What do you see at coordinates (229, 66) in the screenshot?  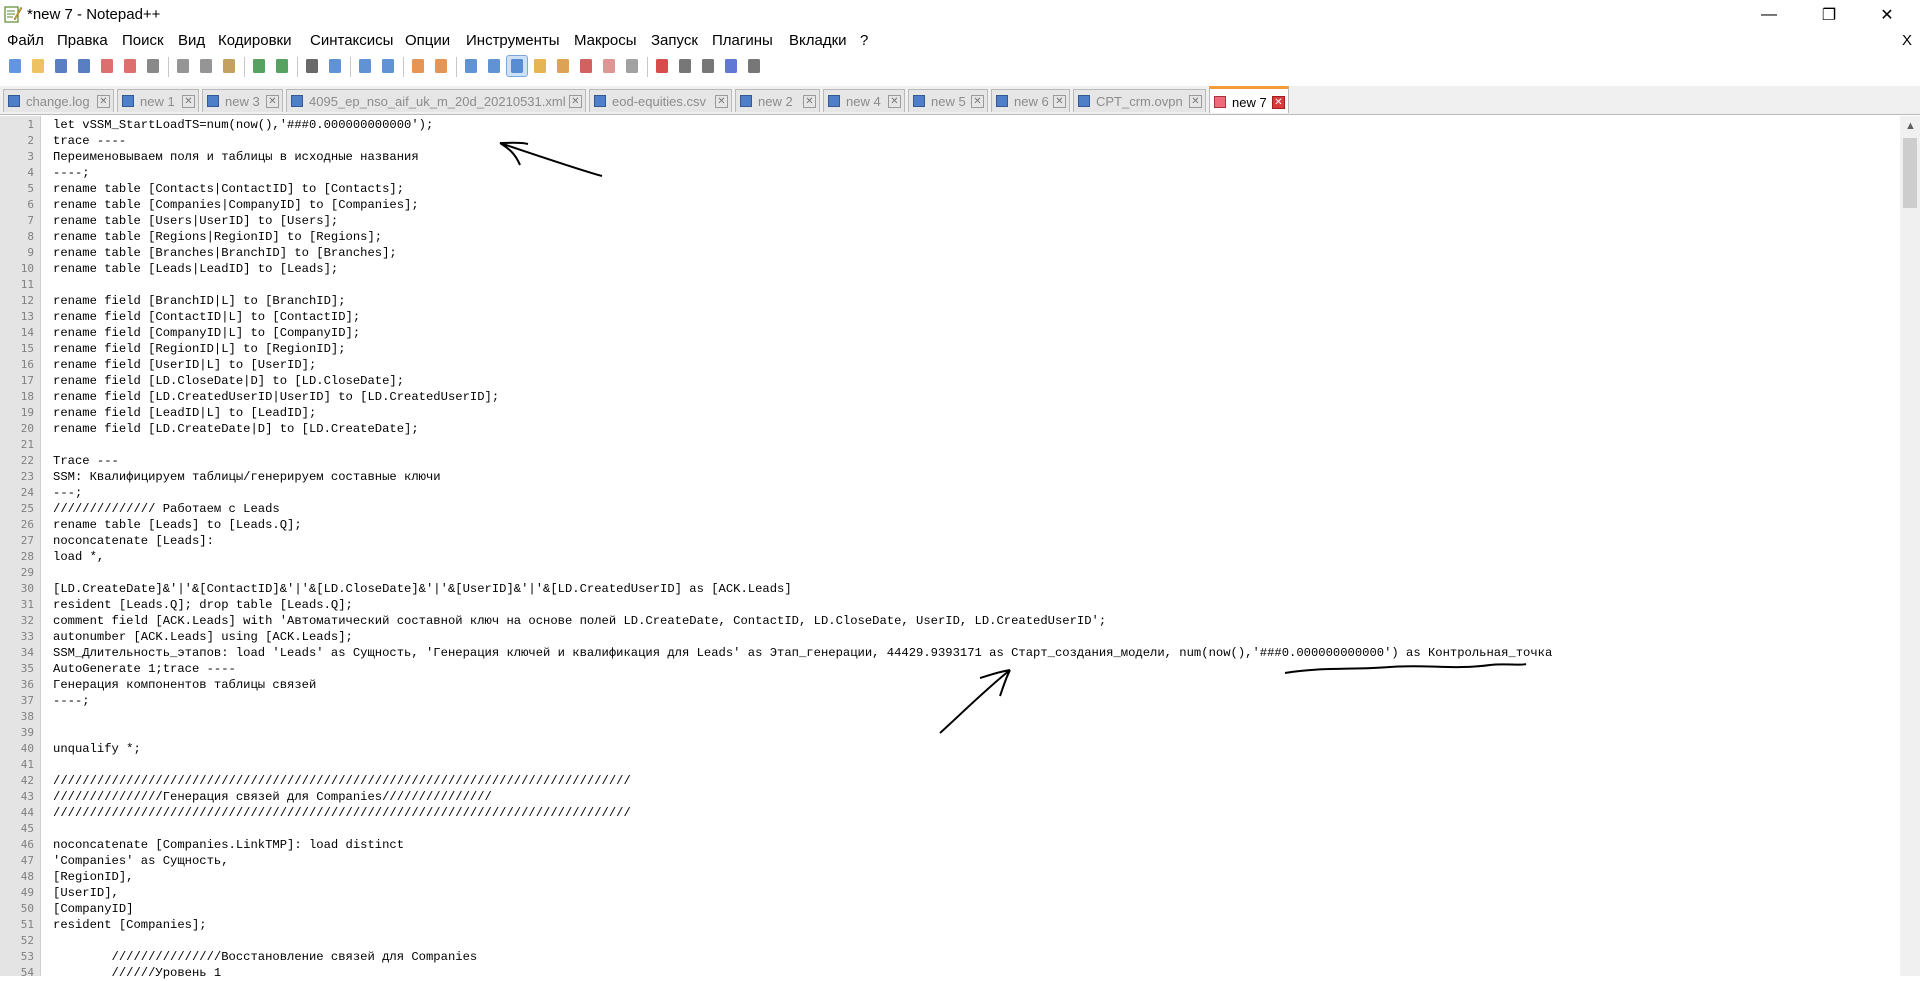 I see `paste-icon` at bounding box center [229, 66].